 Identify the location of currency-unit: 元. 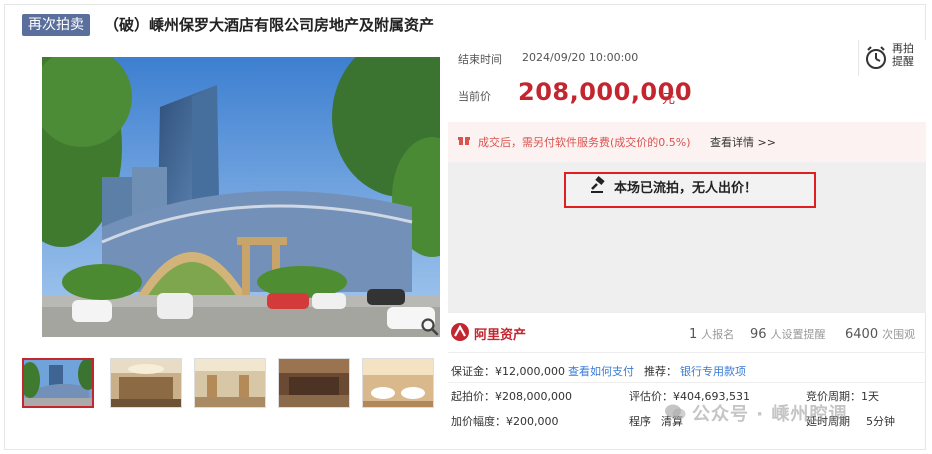
(669, 99).